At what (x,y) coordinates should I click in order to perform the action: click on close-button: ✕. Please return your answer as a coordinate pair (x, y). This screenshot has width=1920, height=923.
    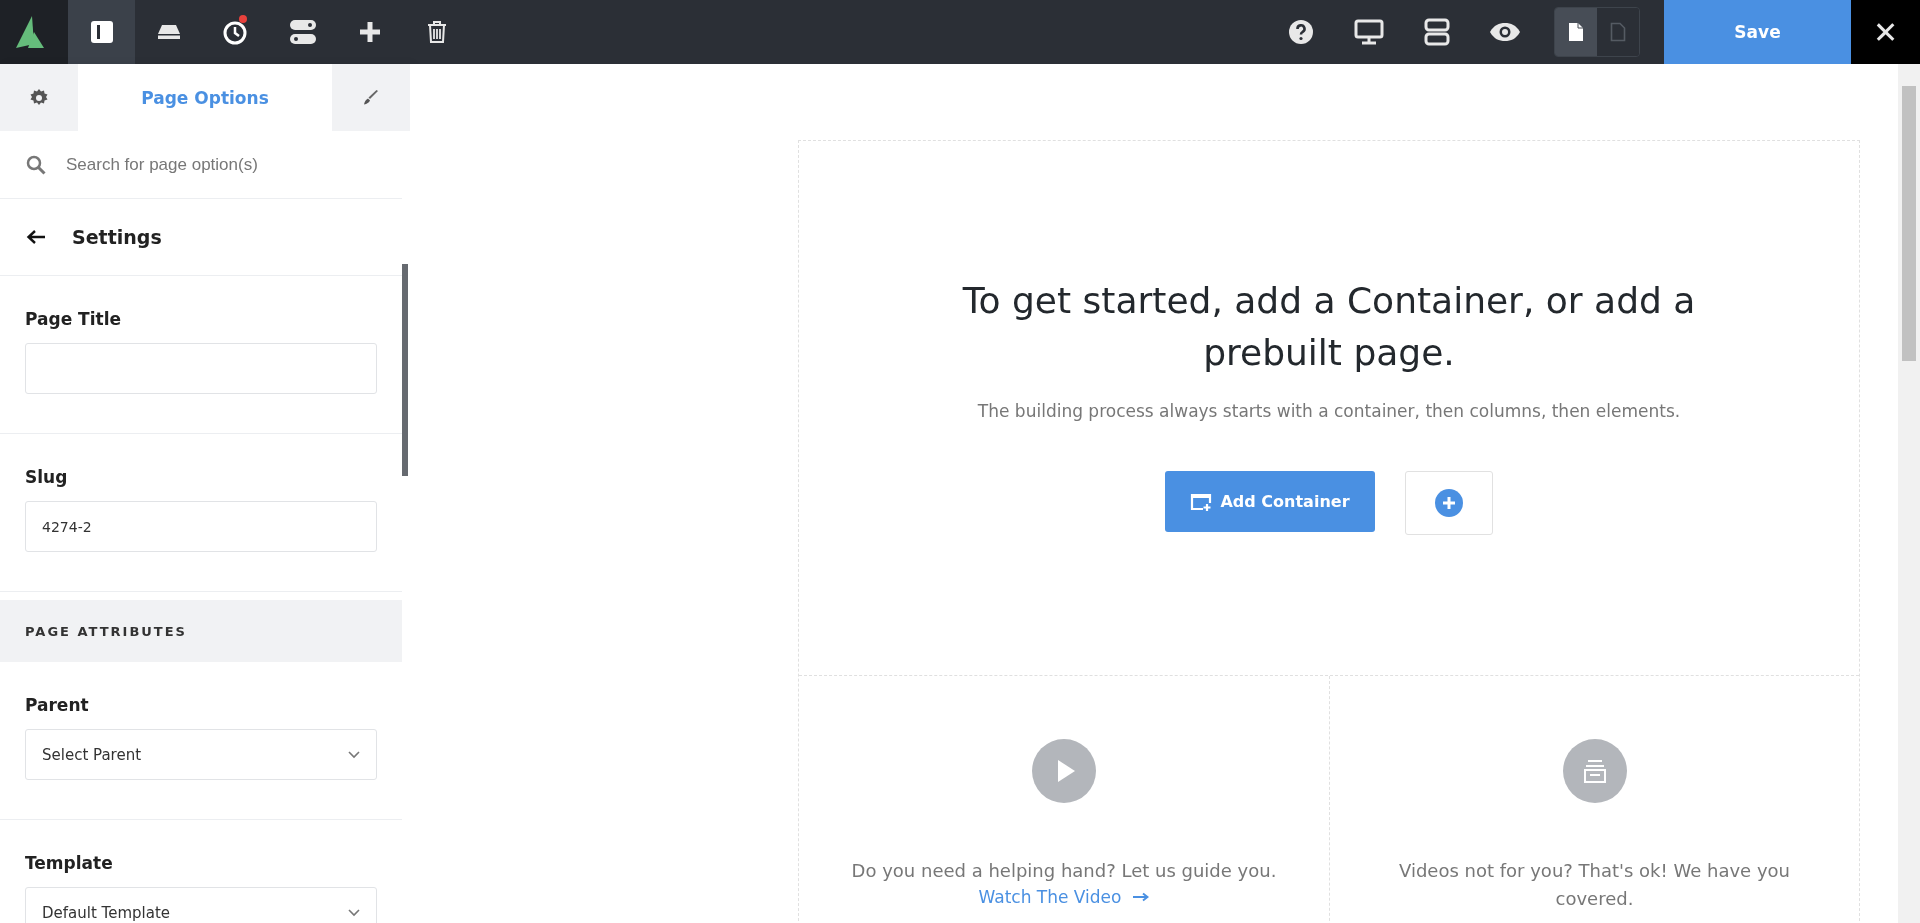
    Looking at the image, I should click on (1885, 32).